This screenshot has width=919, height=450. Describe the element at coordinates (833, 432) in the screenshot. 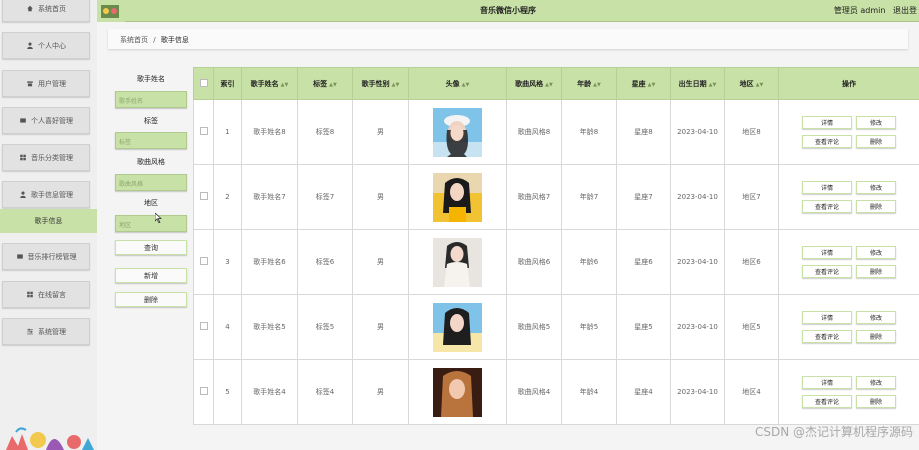

I see `watermark: CSDN @杰记计算机程序源码` at that location.